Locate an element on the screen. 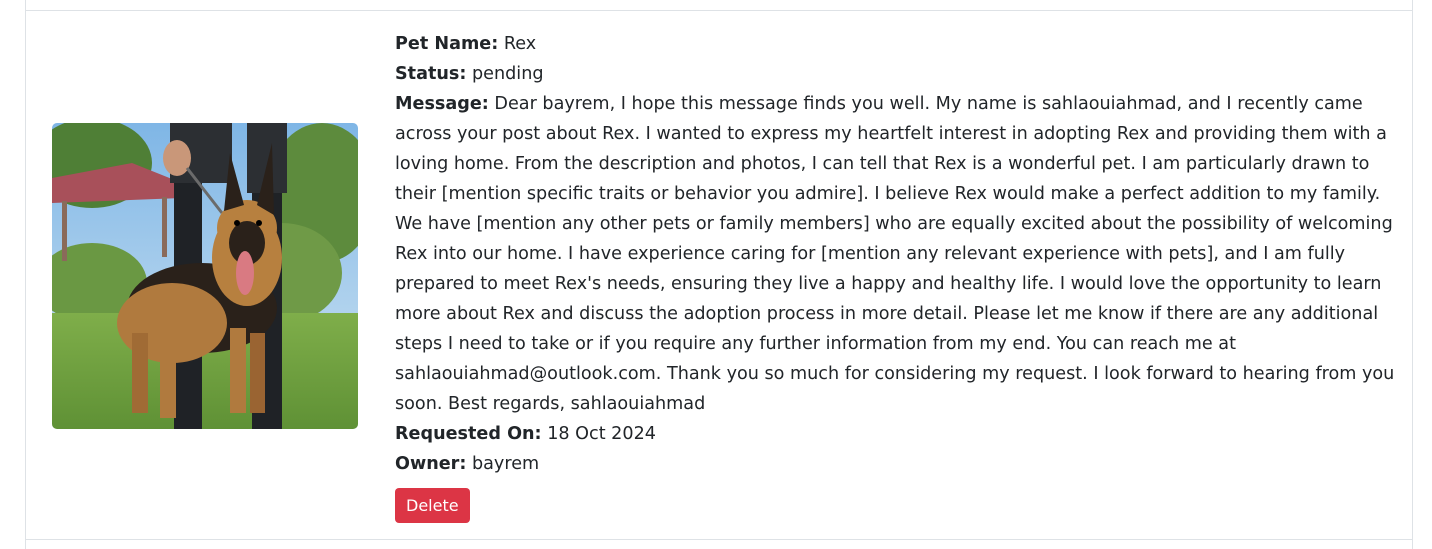 The image size is (1432, 549). pet-photo is located at coordinates (205, 276).